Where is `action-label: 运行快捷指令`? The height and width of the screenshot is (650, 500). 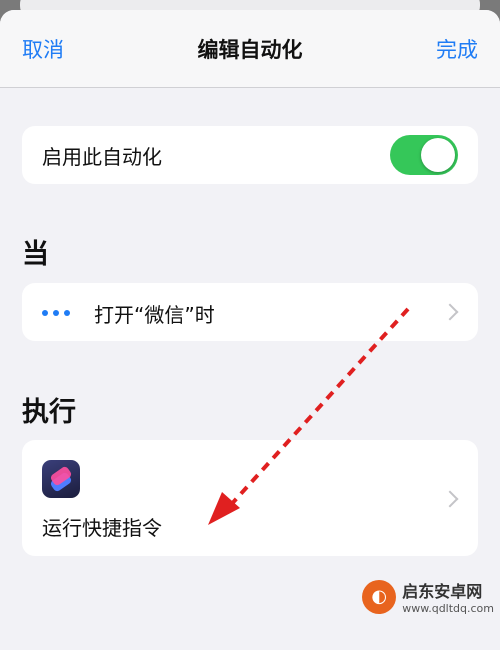 action-label: 运行快捷指令 is located at coordinates (102, 528).